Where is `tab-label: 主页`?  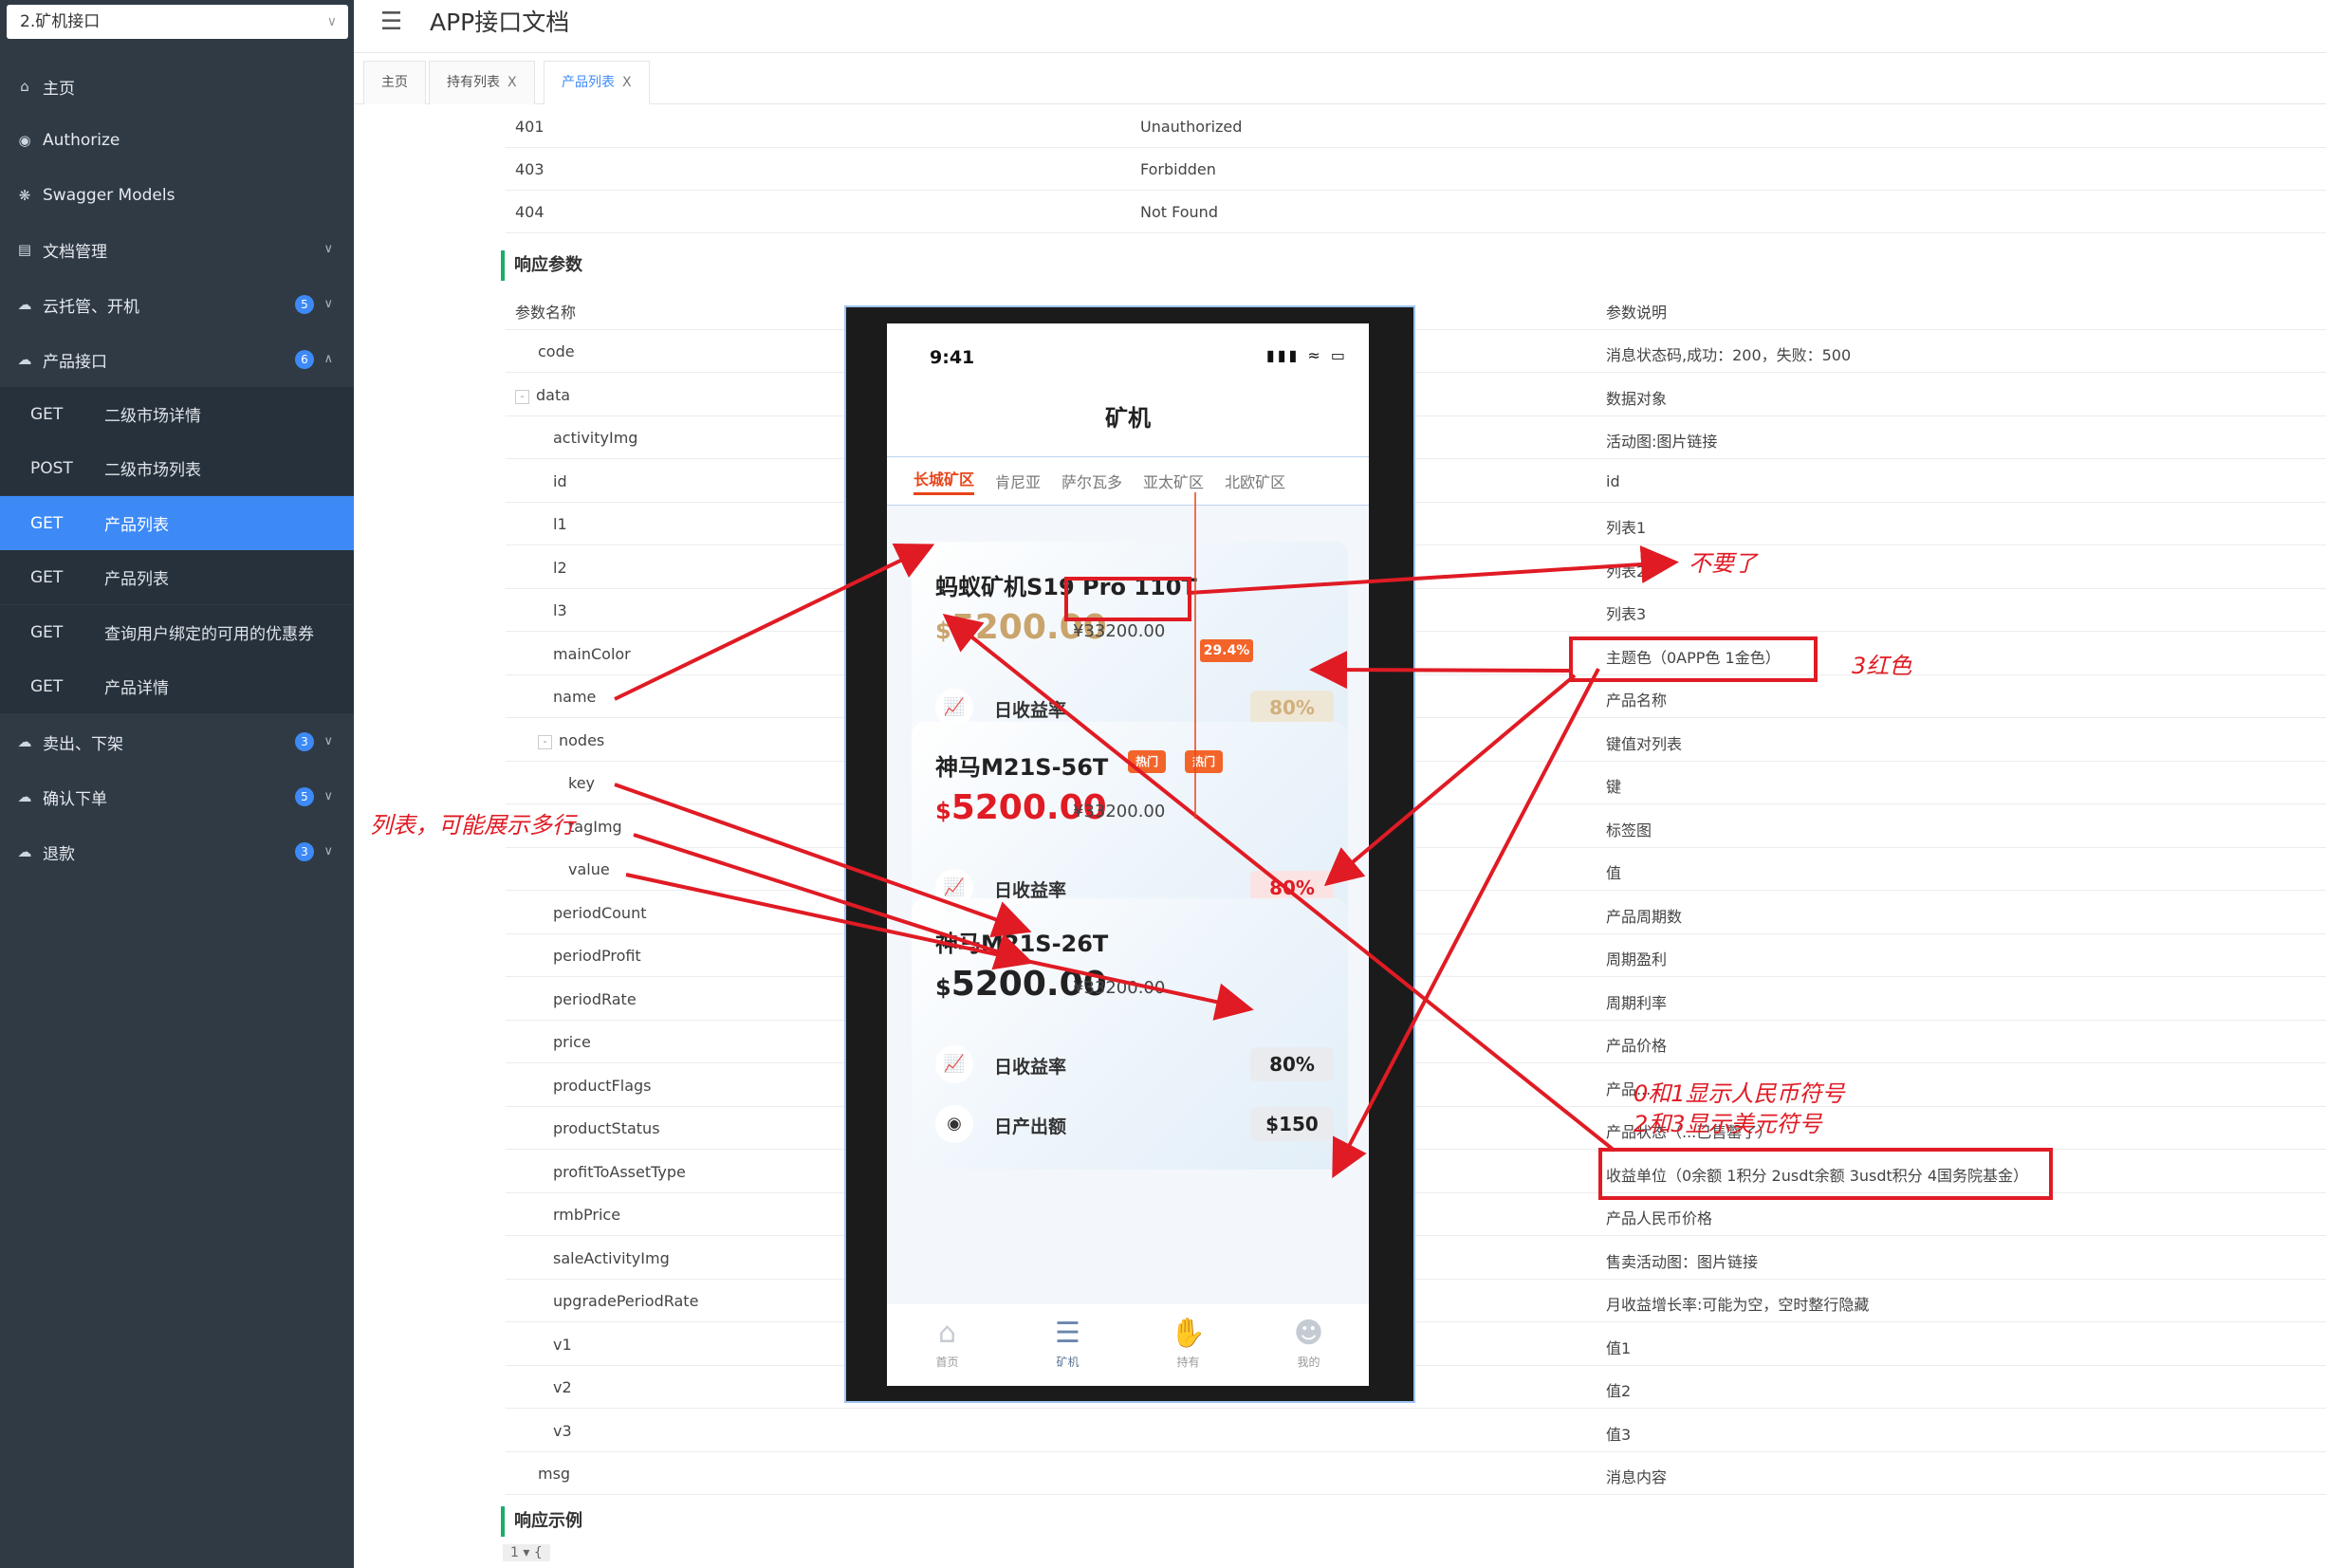
tab-label: 主页 is located at coordinates (394, 83).